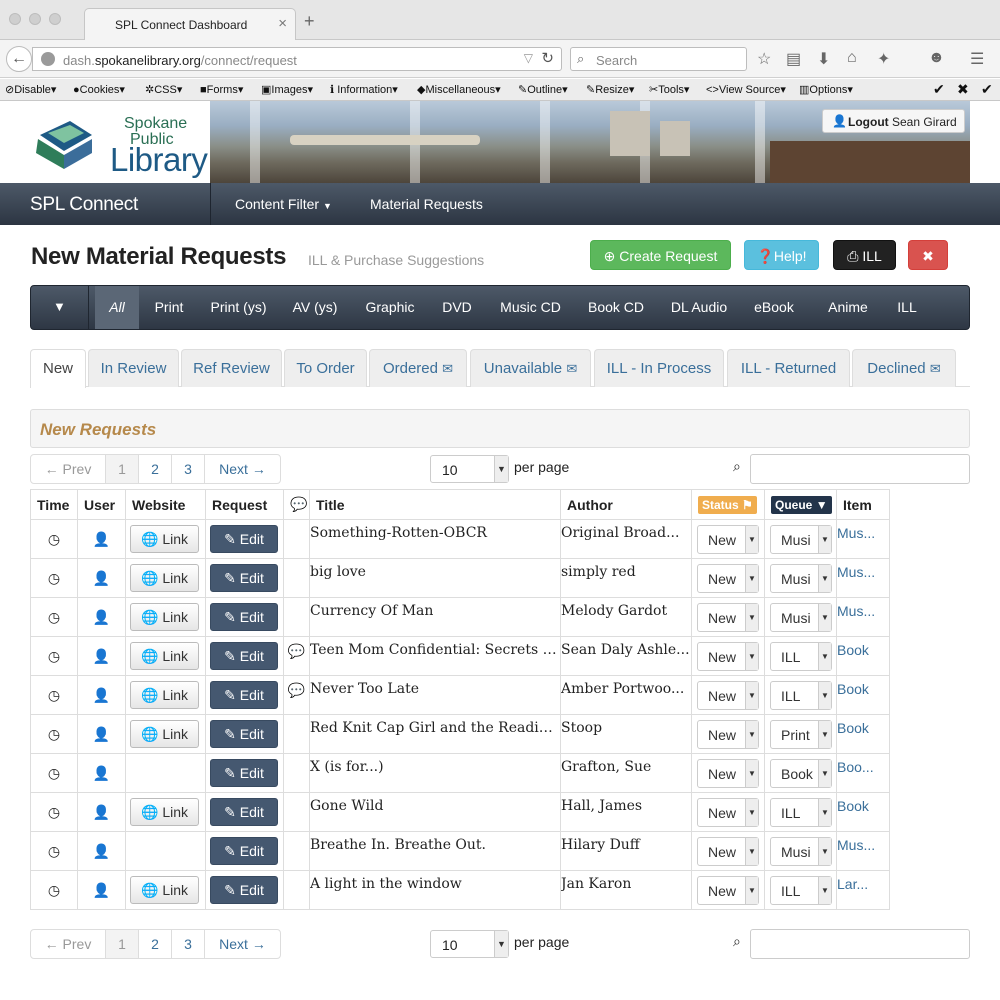 The height and width of the screenshot is (1000, 1000). Describe the element at coordinates (19, 59) in the screenshot. I see `back-button: ←` at that location.